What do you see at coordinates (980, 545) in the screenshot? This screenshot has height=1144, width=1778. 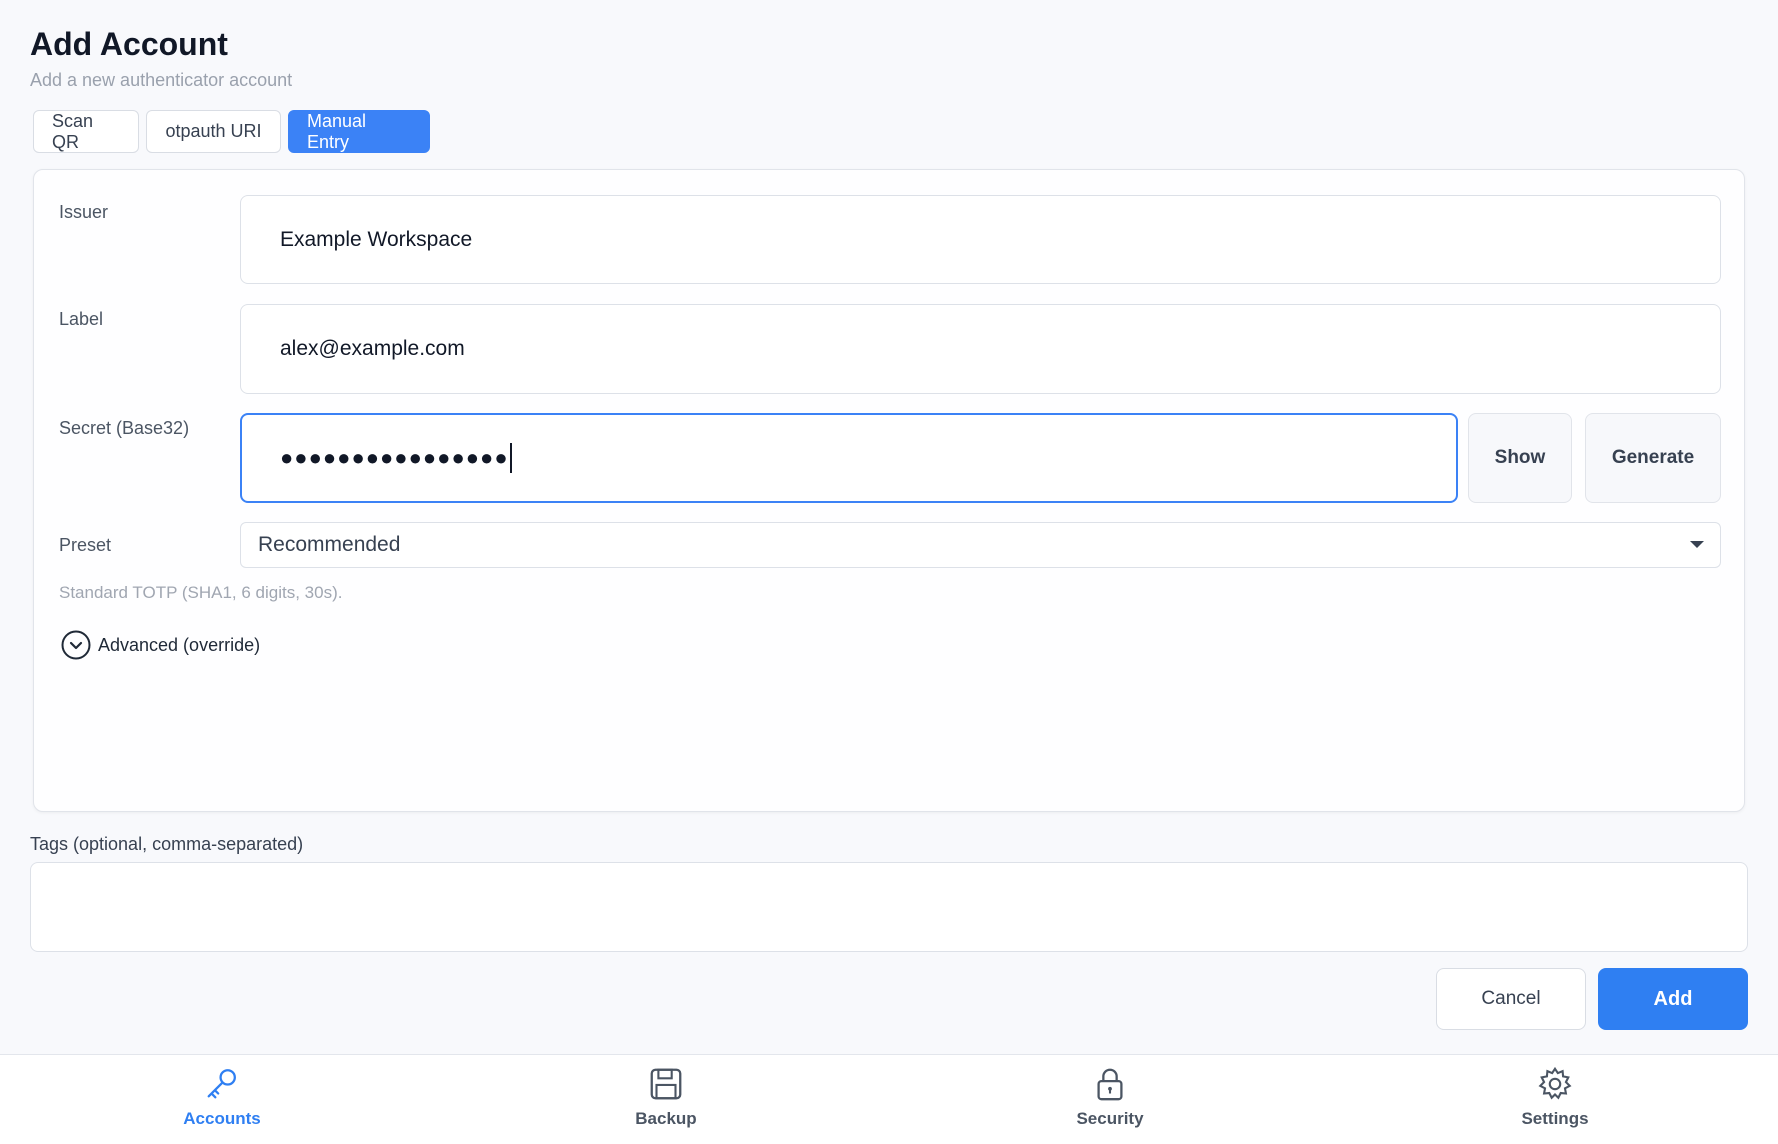 I see `preset-select: Recommended` at bounding box center [980, 545].